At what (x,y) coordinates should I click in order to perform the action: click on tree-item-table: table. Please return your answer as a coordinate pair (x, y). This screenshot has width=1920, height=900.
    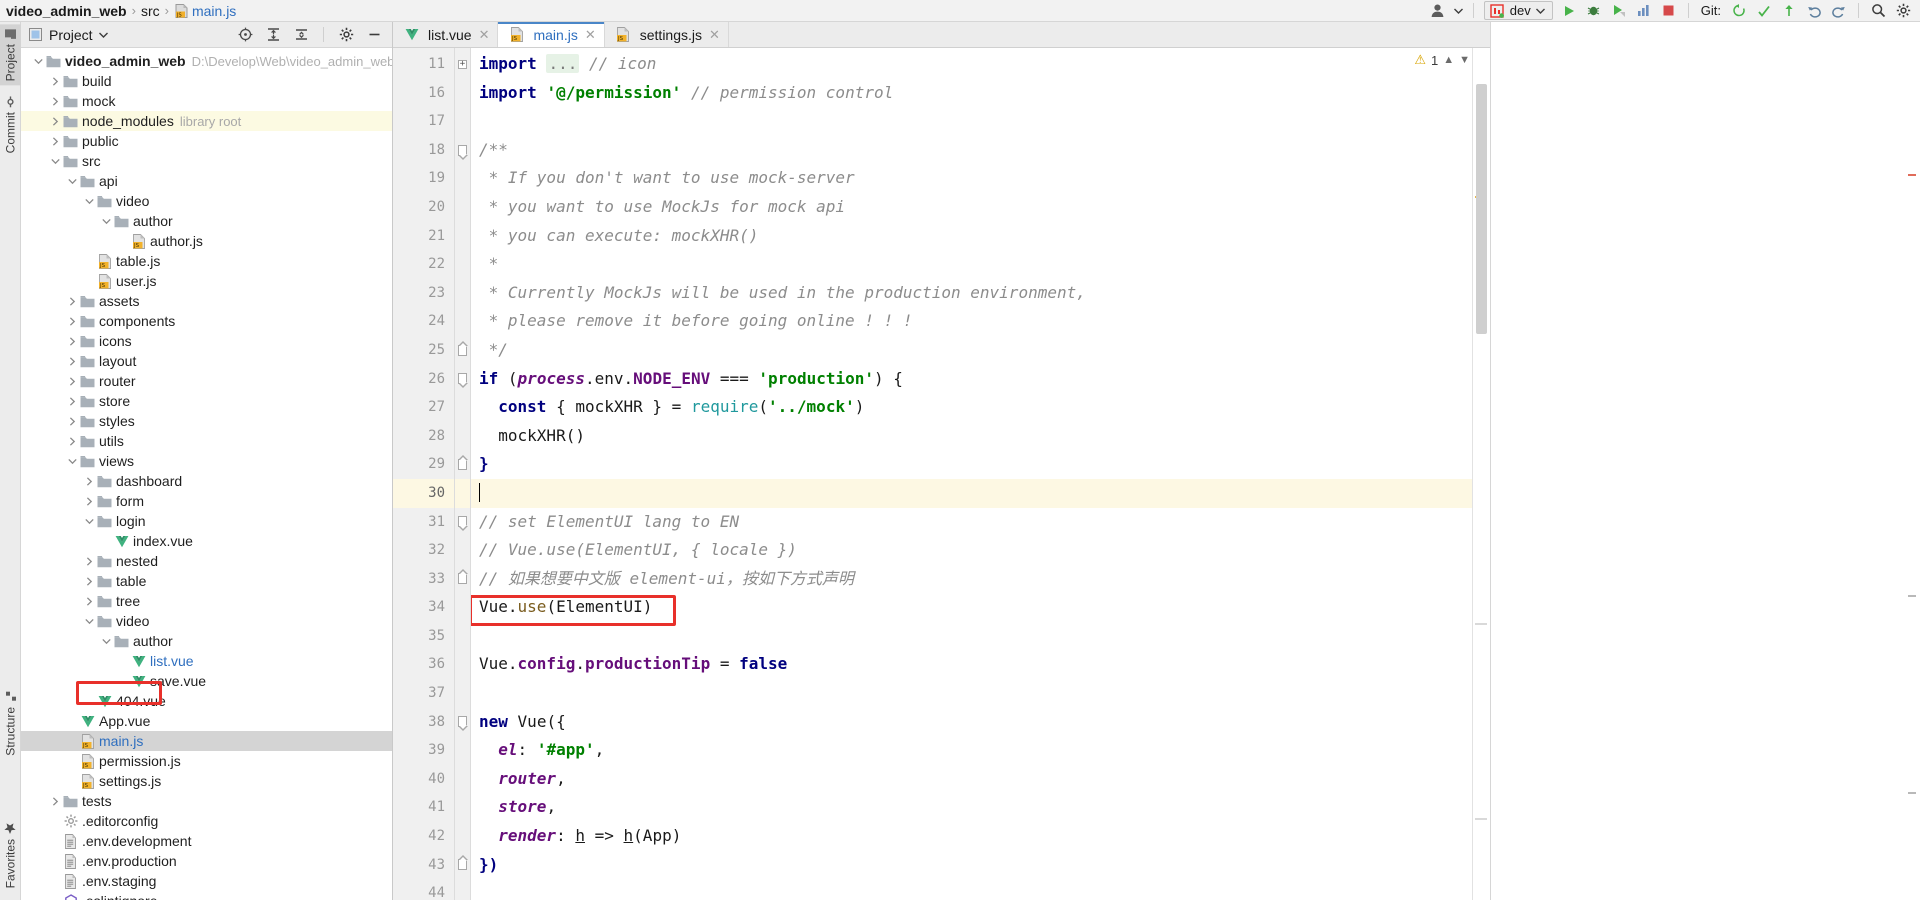
    Looking at the image, I should click on (206, 581).